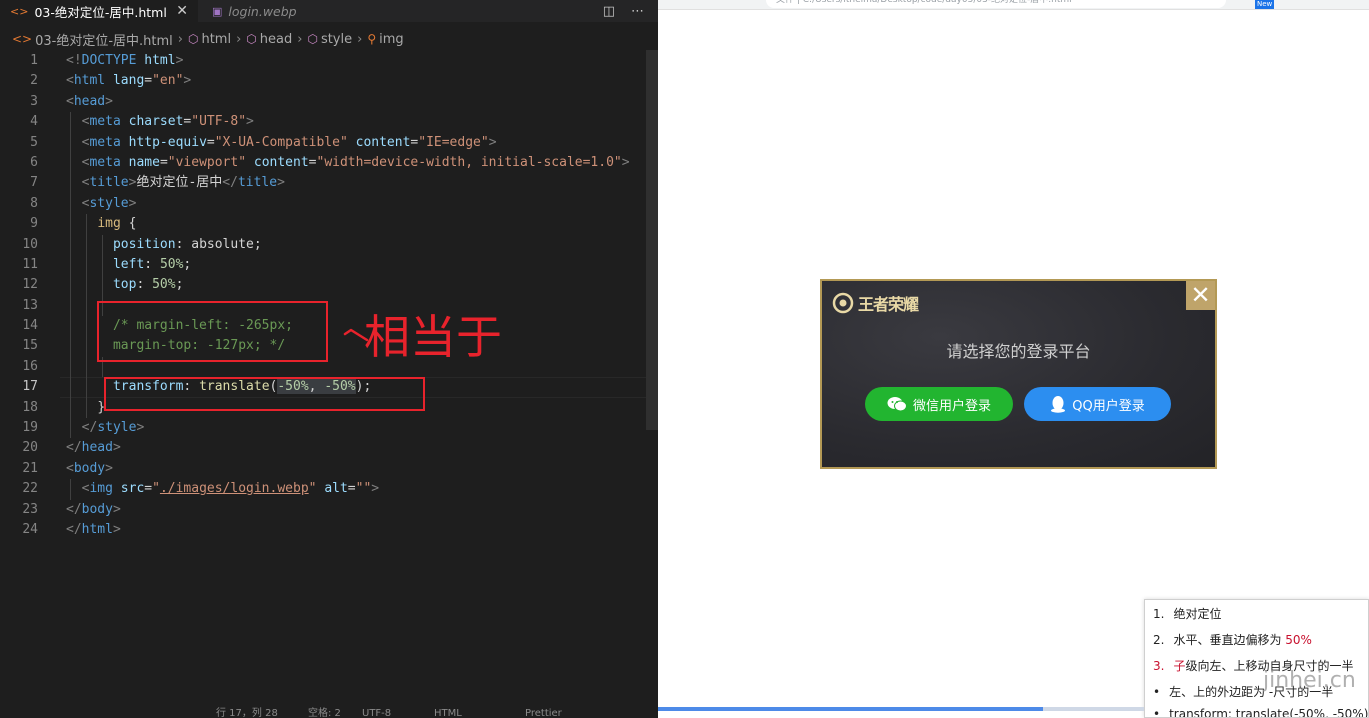 The height and width of the screenshot is (718, 1369). What do you see at coordinates (1309, 680) in the screenshot?
I see `watermark: jinhei.cn` at bounding box center [1309, 680].